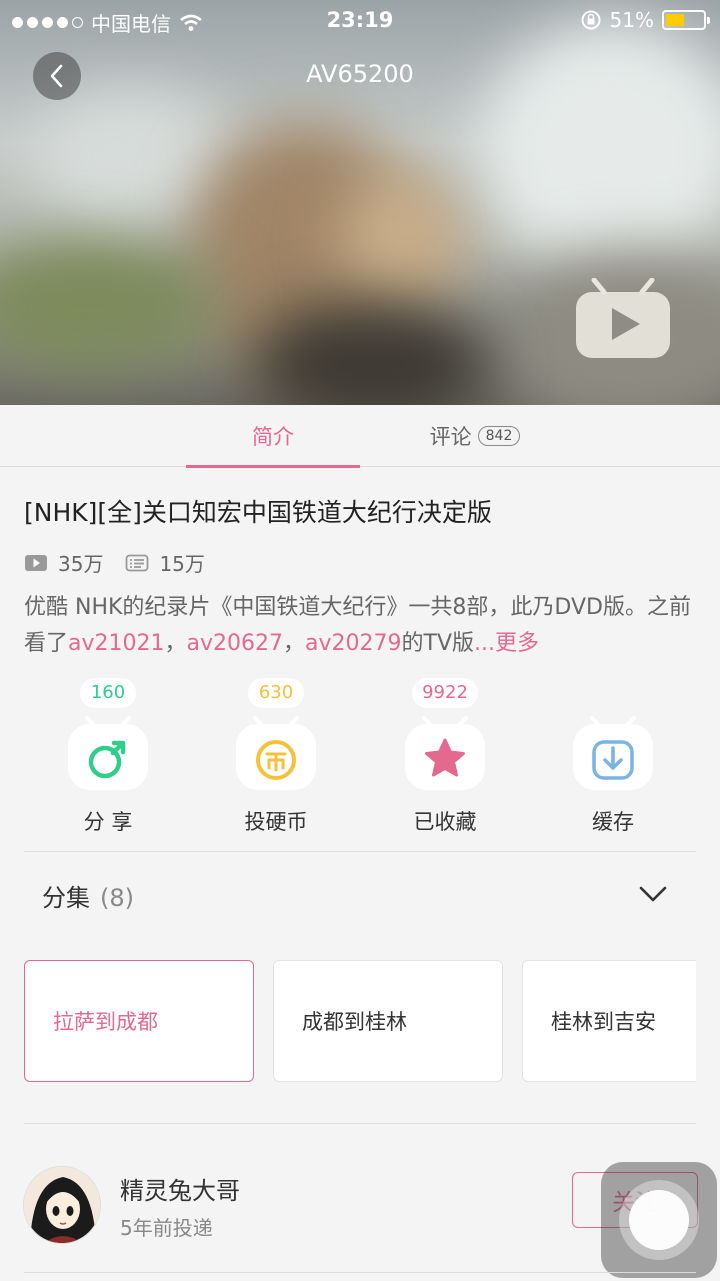  I want to click on status-bar: 中国电信 23:19 51%, so click(360, 20).